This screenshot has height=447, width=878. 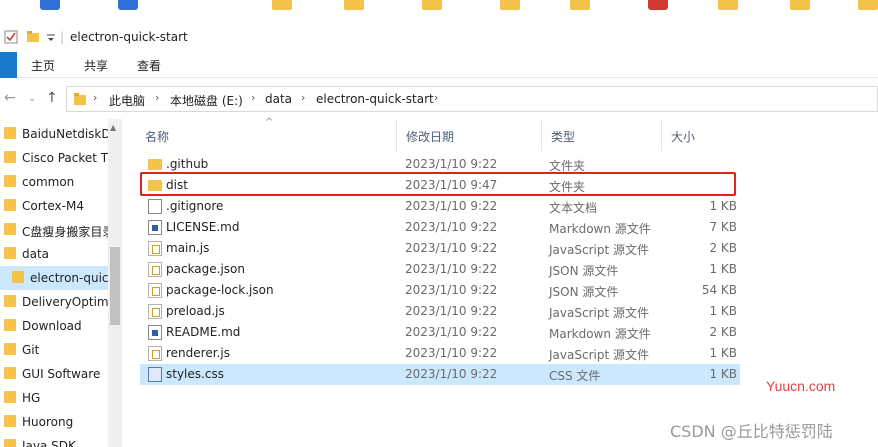 What do you see at coordinates (65, 232) in the screenshot?
I see `sidebar-item-label: C盘瘦身搬家目录` at bounding box center [65, 232].